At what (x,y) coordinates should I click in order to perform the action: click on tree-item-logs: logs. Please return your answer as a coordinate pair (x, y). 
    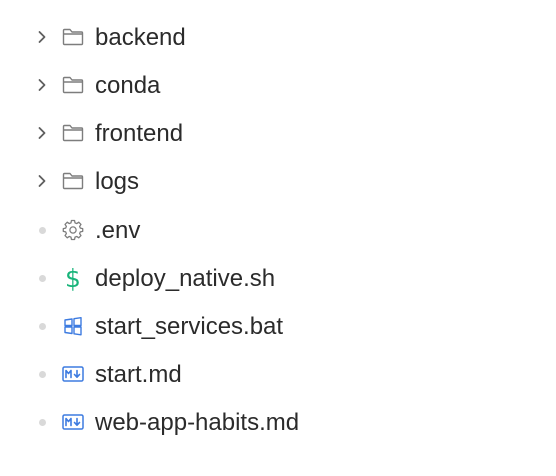
    Looking at the image, I should click on (278, 182).